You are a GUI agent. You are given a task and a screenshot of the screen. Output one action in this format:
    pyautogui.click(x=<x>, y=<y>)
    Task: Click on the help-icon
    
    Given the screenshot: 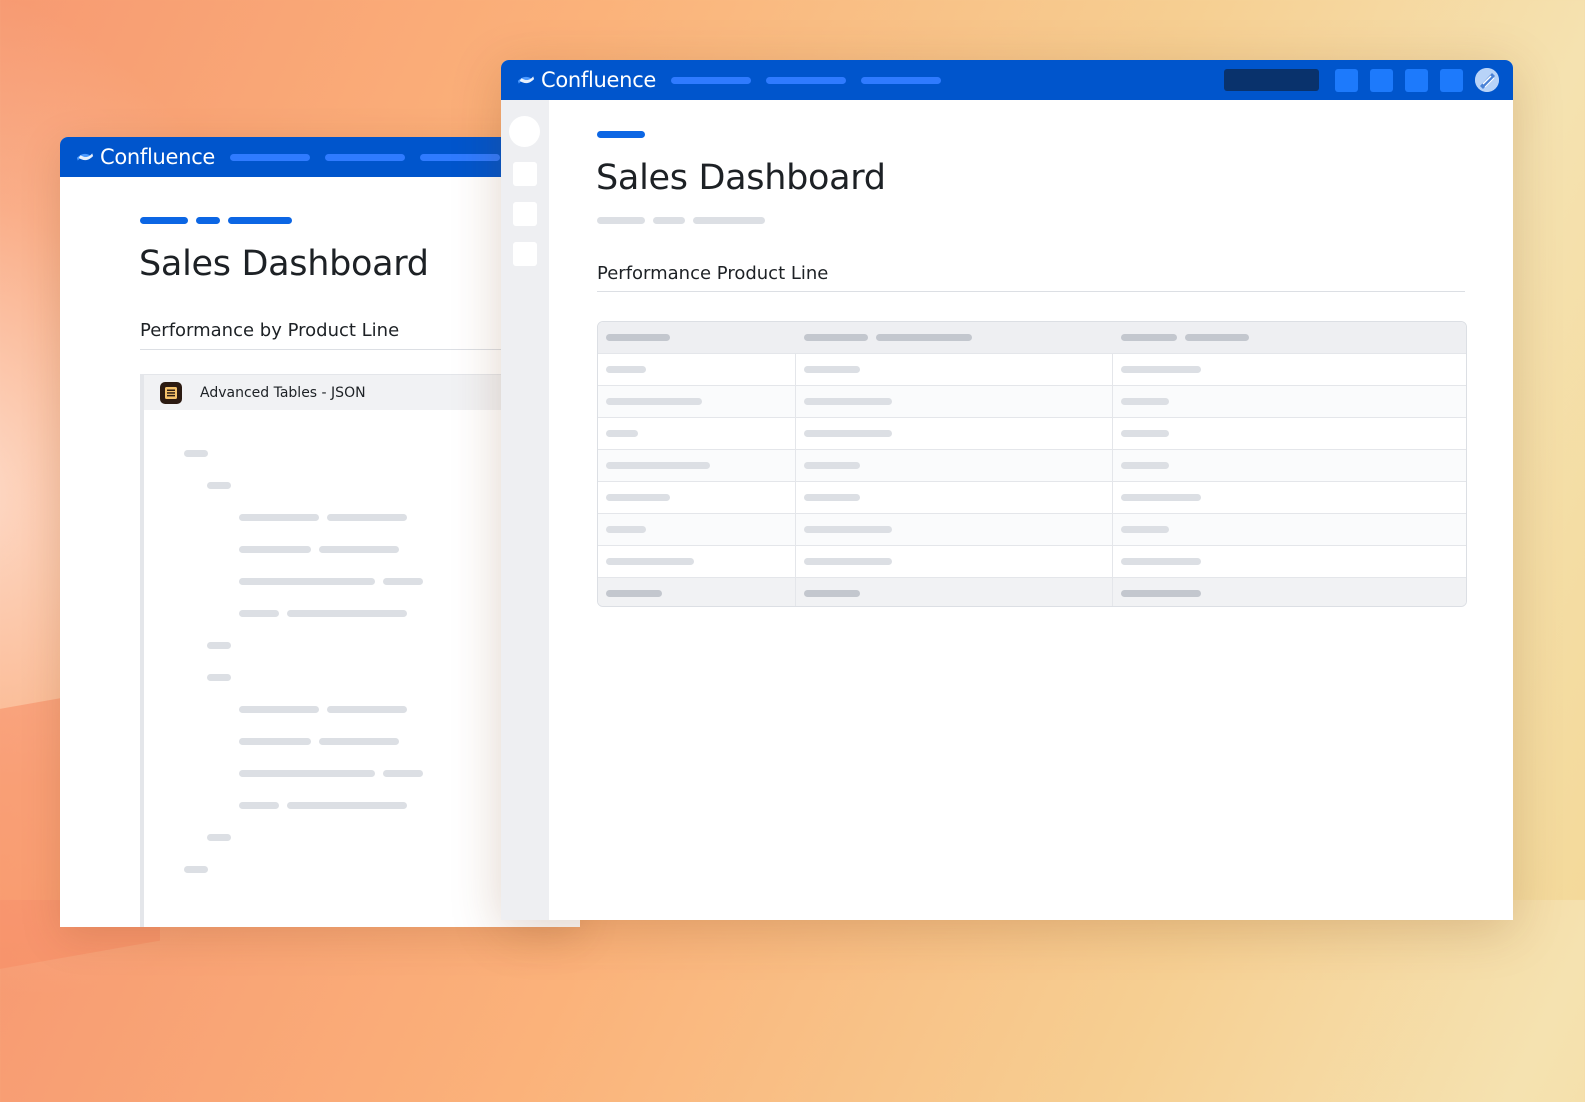 What is the action you would take?
    pyautogui.click(x=1381, y=80)
    